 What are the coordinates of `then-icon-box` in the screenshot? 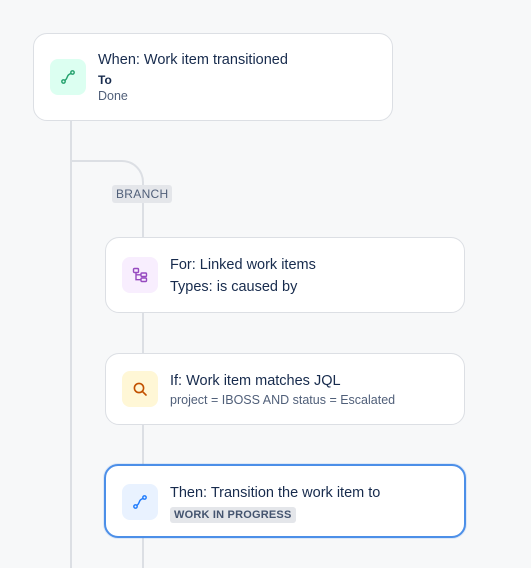 It's located at (140, 502).